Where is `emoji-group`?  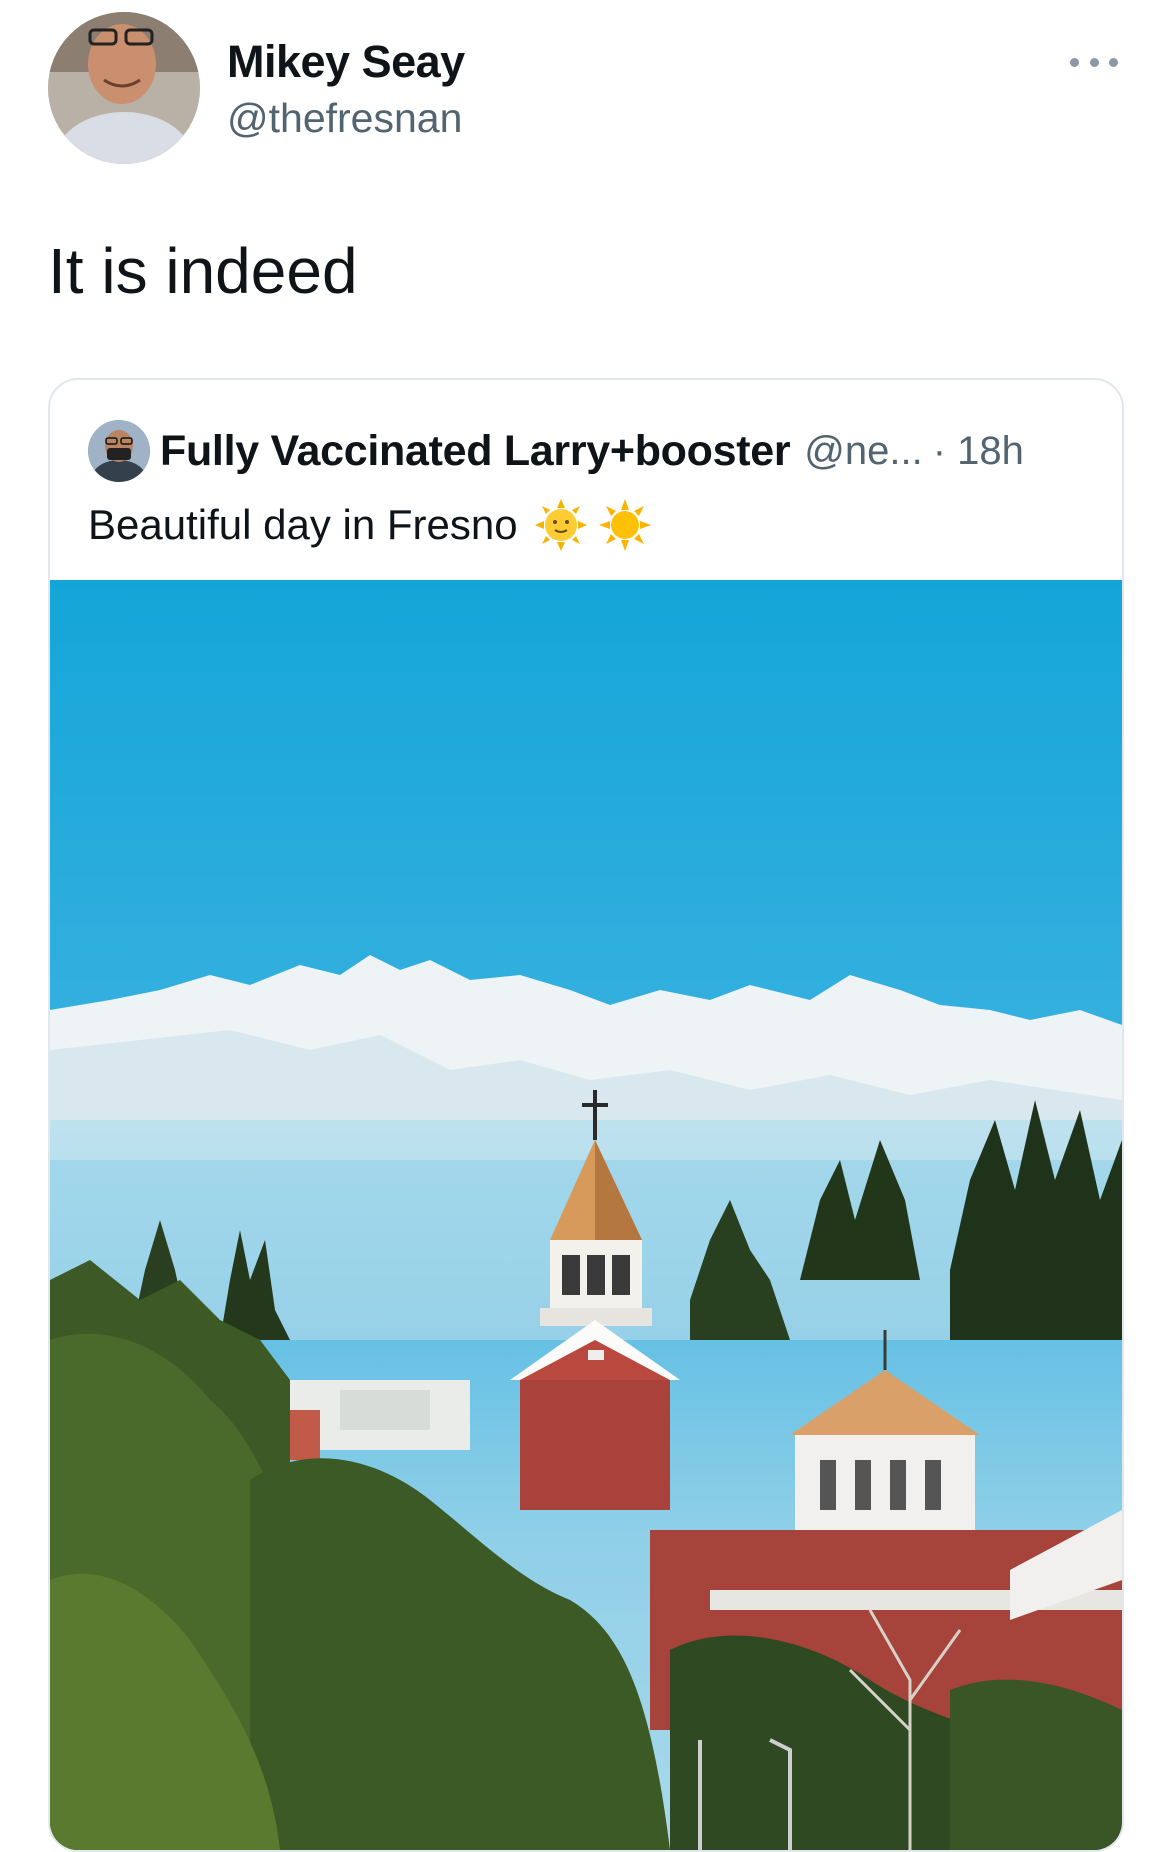
emoji-group is located at coordinates (593, 525).